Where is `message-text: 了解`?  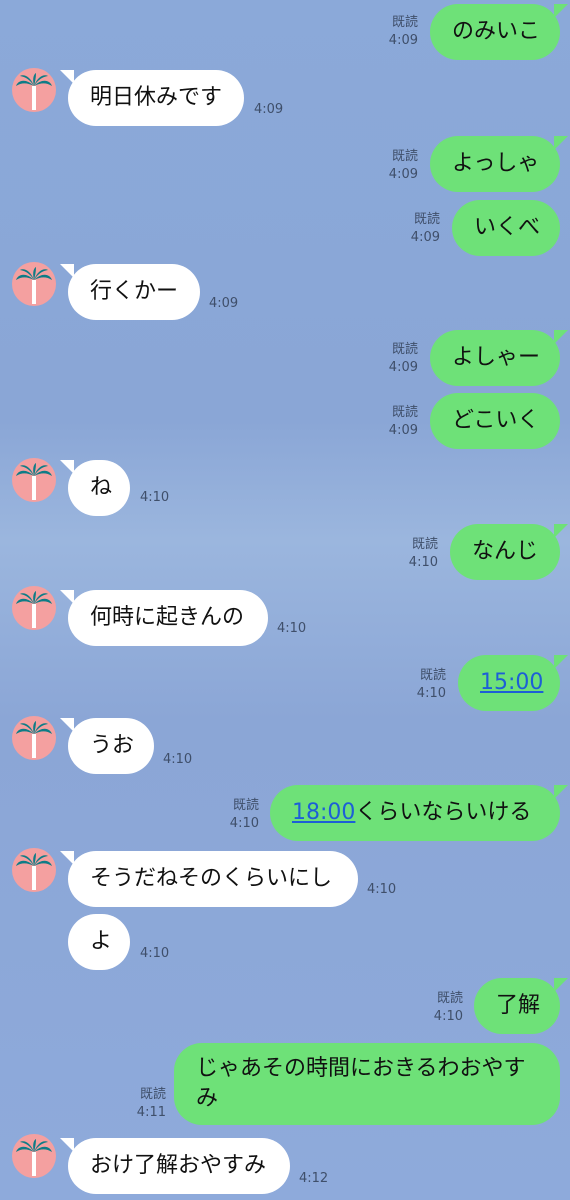
message-text: 了解 is located at coordinates (518, 1005).